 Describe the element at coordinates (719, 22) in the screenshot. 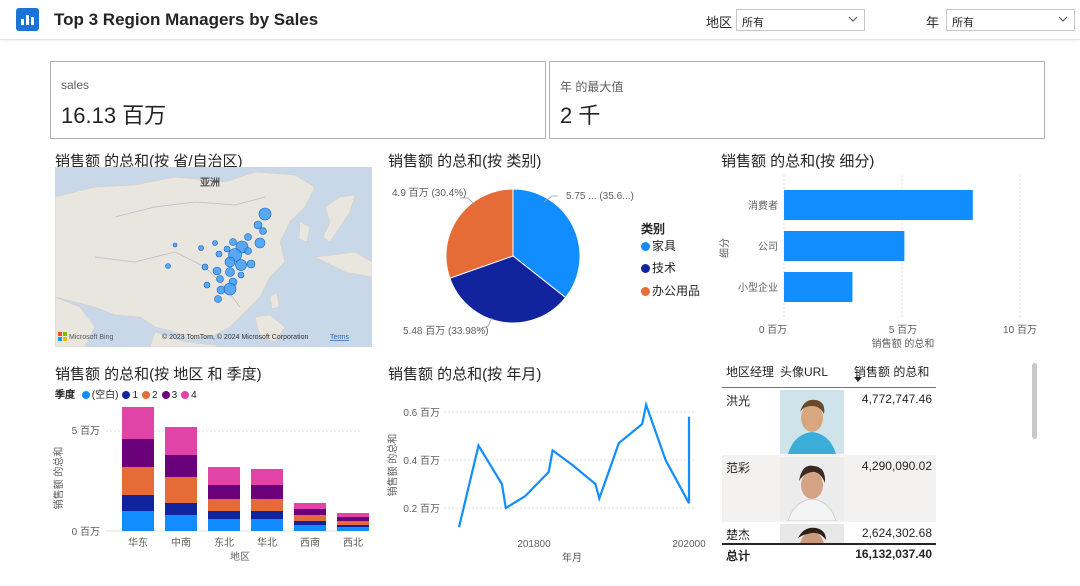

I see `region-filter-label: 地区` at that location.